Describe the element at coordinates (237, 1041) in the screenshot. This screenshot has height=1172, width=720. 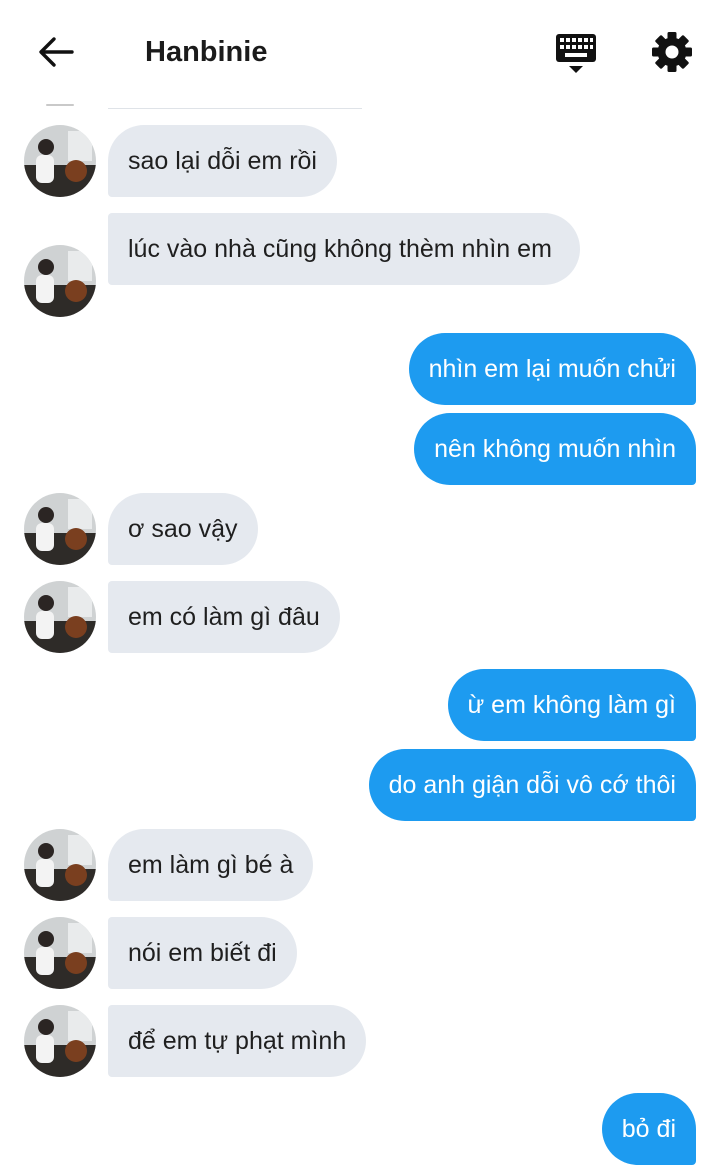
I see `message-bubble: để em tự phạt mình` at that location.